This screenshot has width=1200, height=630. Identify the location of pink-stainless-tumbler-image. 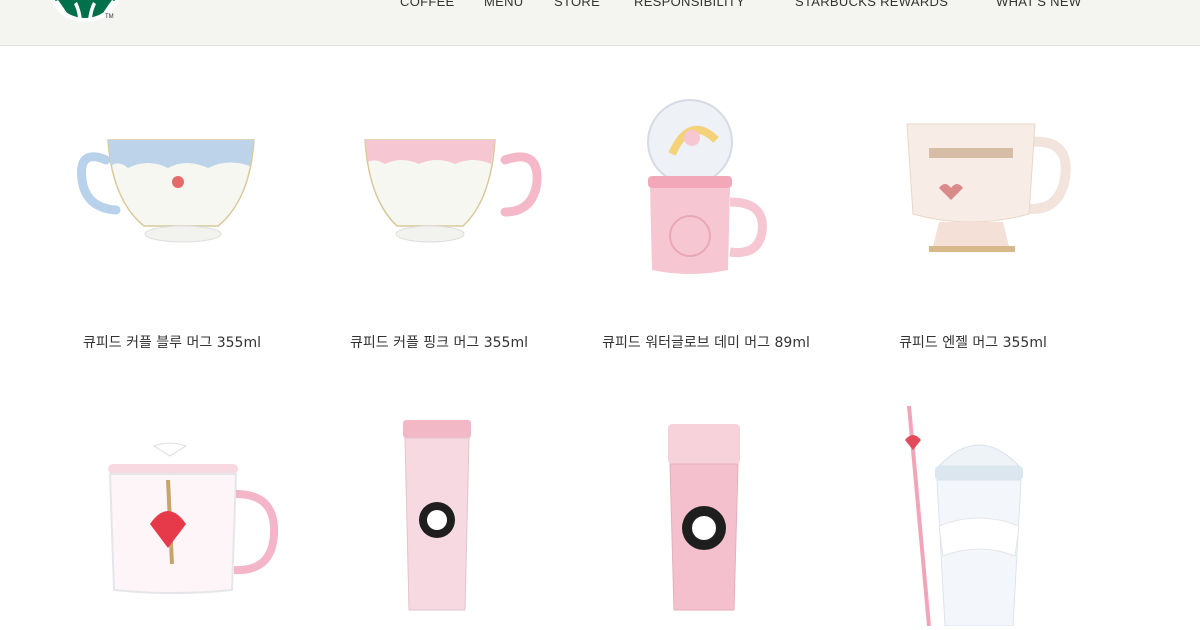
(704, 517).